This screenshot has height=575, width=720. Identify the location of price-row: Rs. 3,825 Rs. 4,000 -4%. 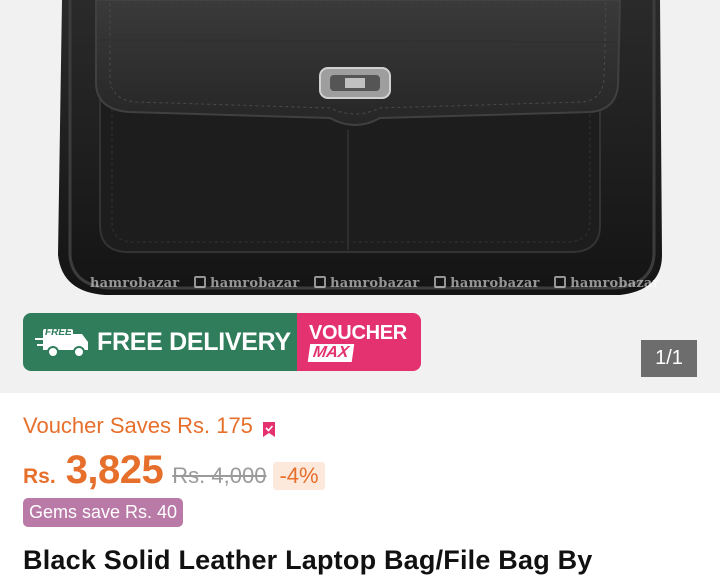
(174, 470).